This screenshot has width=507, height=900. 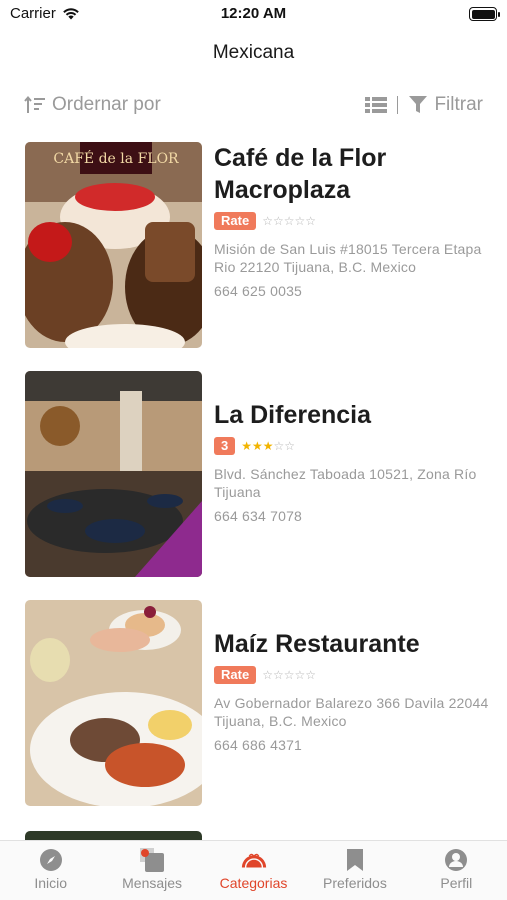 What do you see at coordinates (300, 158) in the screenshot?
I see `restaurant-name-line1: Café de la Flor` at bounding box center [300, 158].